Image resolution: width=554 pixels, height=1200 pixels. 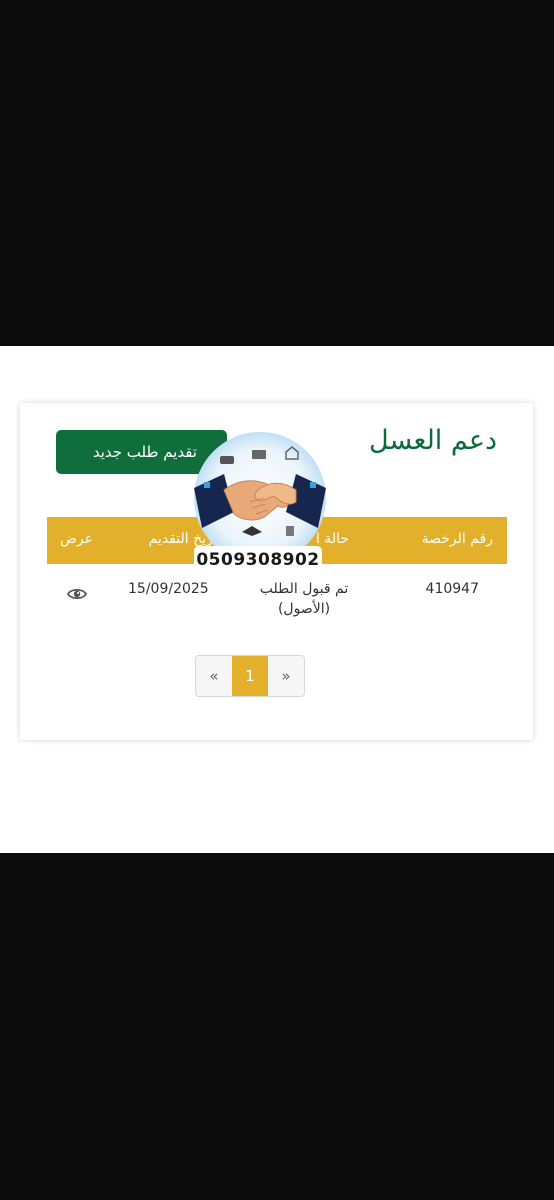 What do you see at coordinates (260, 498) in the screenshot?
I see `handshake-logo-icon` at bounding box center [260, 498].